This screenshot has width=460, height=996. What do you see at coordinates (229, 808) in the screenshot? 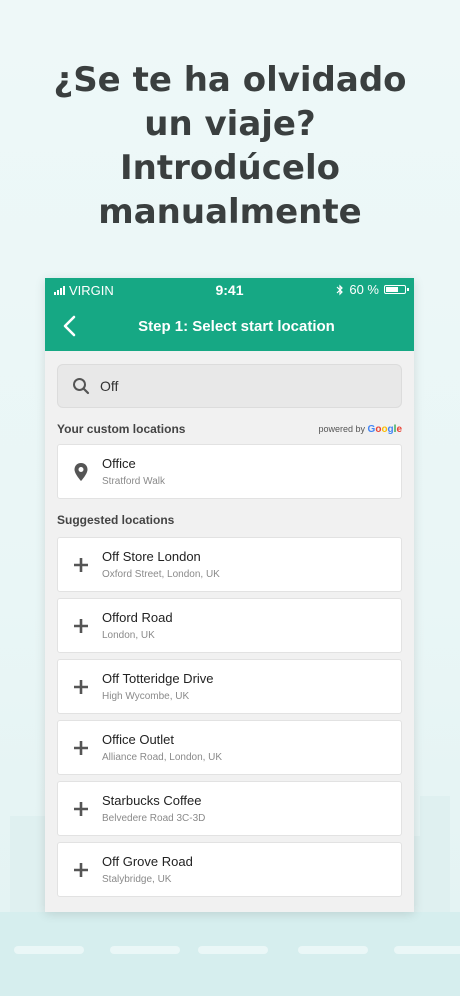
I see `suggested-location-item: Starbucks Coffee Belvedere Road 3C-3D` at bounding box center [229, 808].